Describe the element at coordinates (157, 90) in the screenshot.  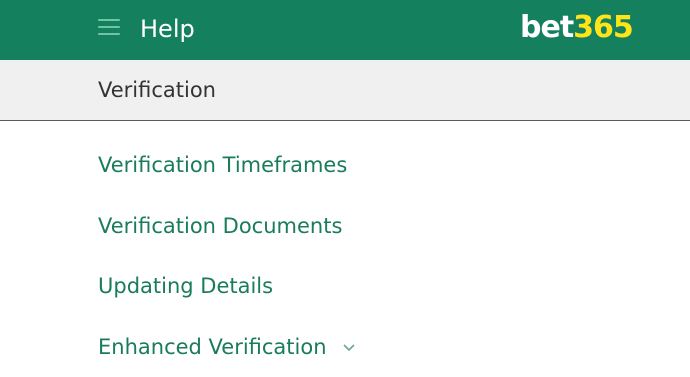
I see `section-title: Verification` at that location.